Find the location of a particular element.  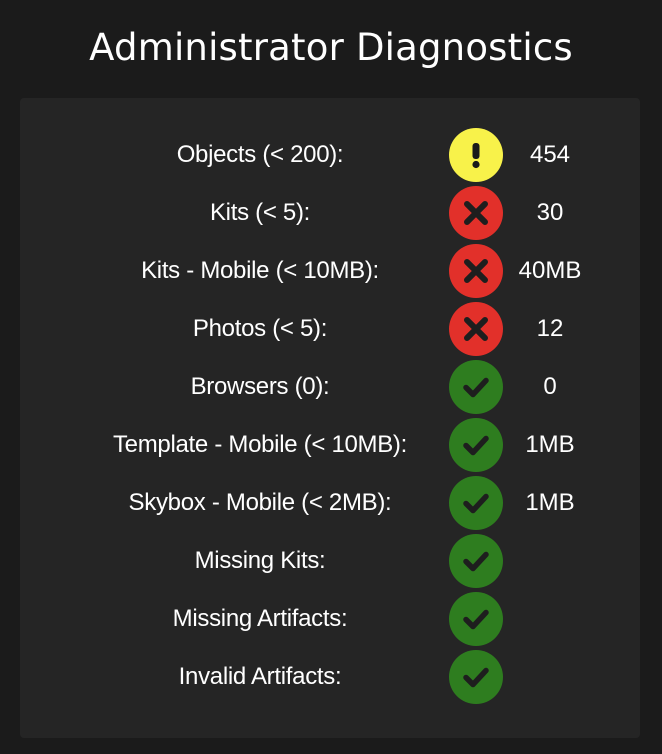

diagnostic-row: Invalid Artifacts: is located at coordinates (330, 677).